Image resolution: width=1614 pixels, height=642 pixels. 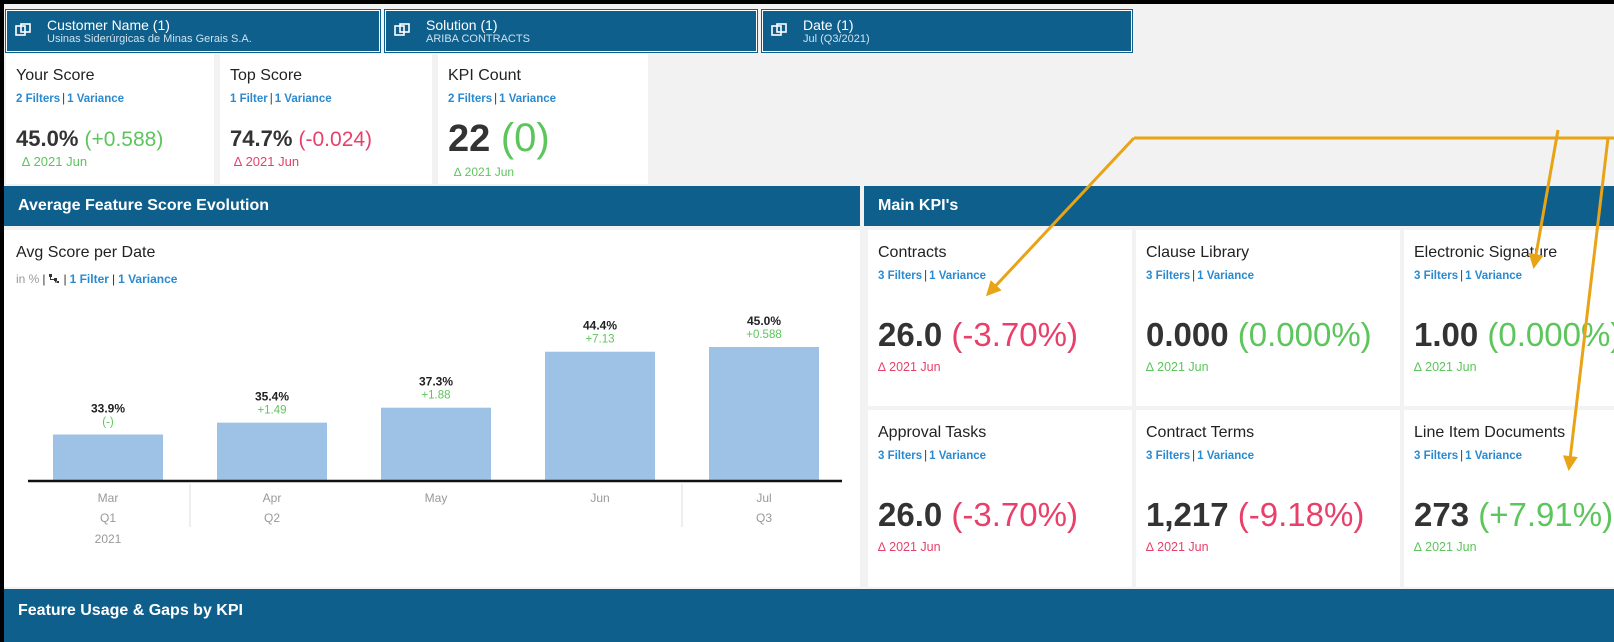 I want to click on bar-variance-label: +0.588, so click(x=764, y=335).